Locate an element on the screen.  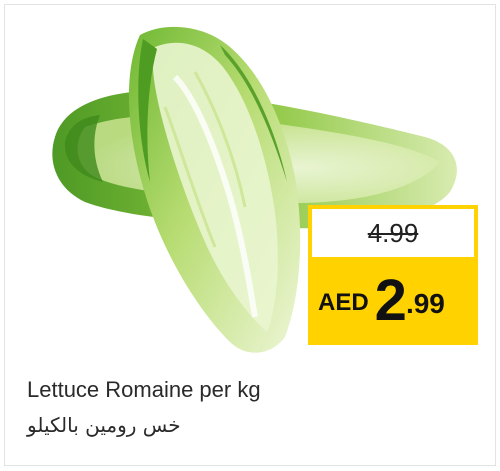
currency-label: AED is located at coordinates (343, 302).